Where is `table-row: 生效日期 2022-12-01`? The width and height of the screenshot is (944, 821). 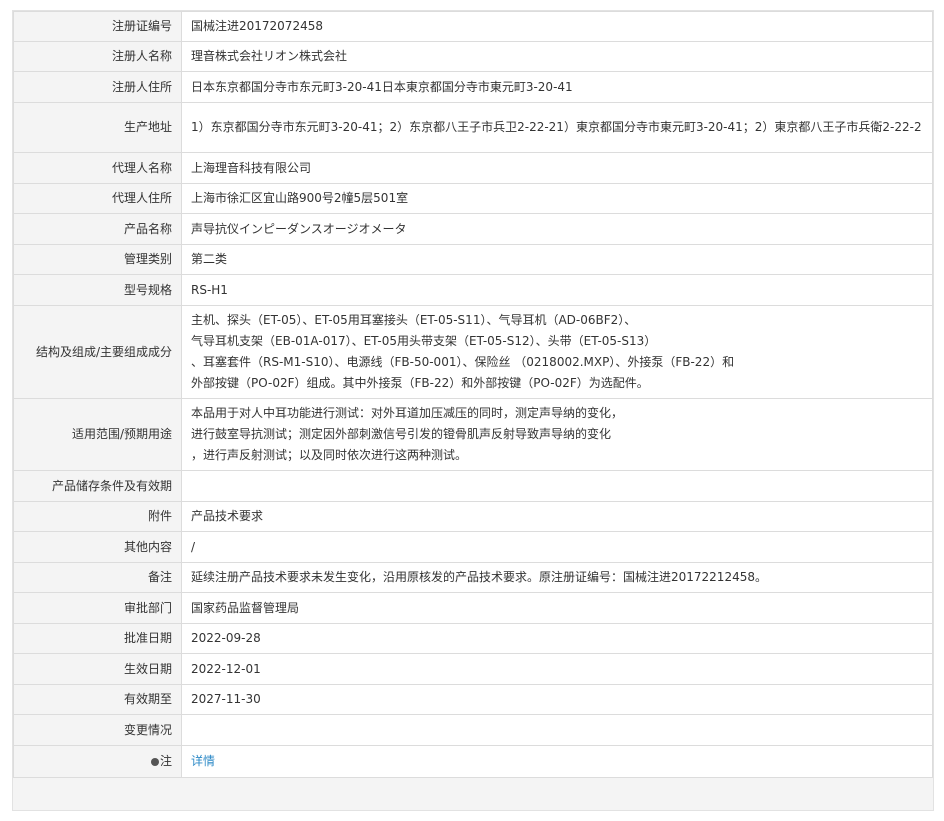 table-row: 生效日期 2022-12-01 is located at coordinates (473, 669).